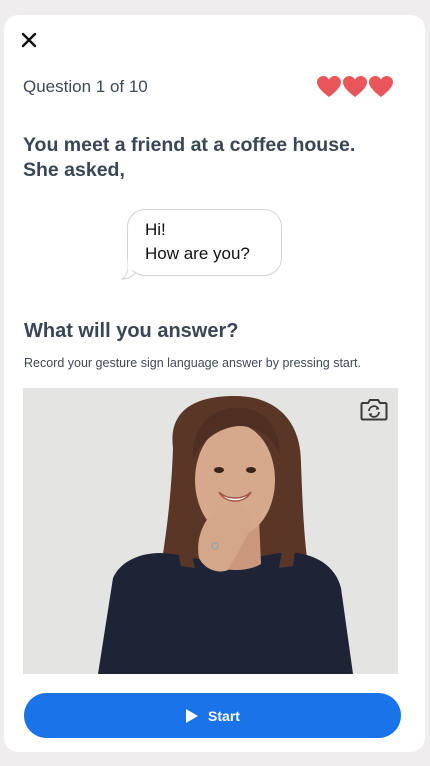 The height and width of the screenshot is (766, 430). Describe the element at coordinates (224, 715) in the screenshot. I see `start-label: Start` at that location.